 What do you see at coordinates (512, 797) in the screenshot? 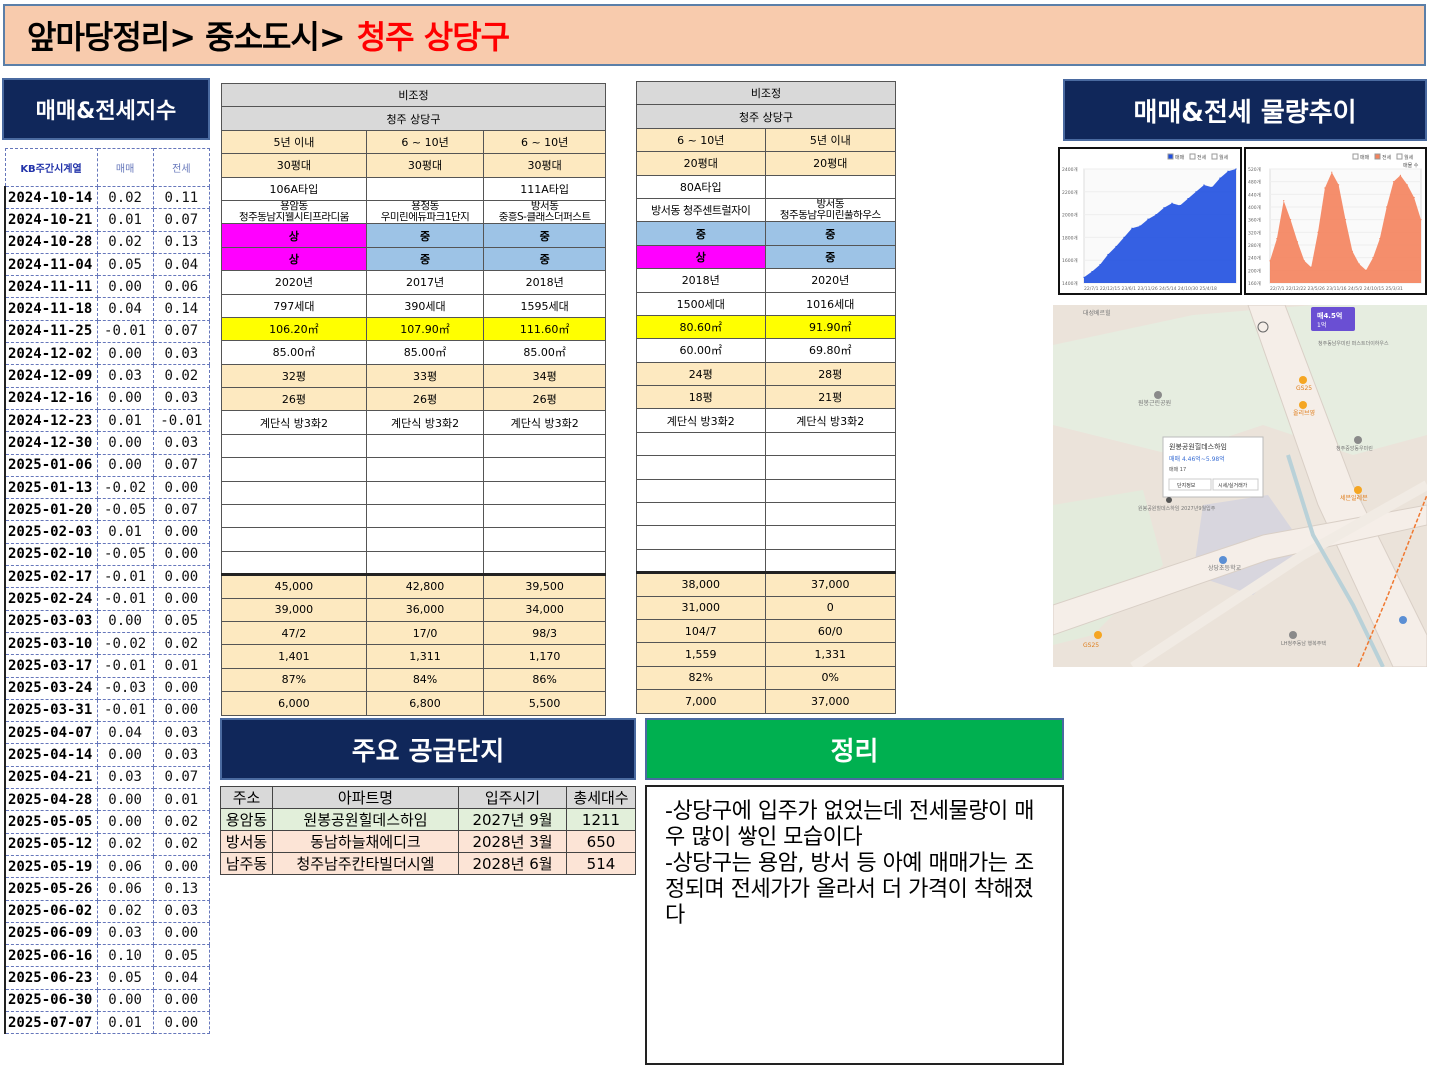
I see `supply-col-date: 입주시기` at bounding box center [512, 797].